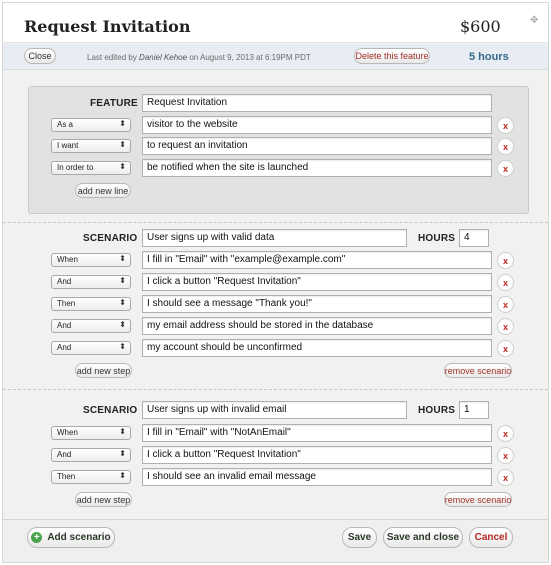 The width and height of the screenshot is (551, 565). What do you see at coordinates (317, 146) in the screenshot?
I see `feature-line-input: to request an invitation` at bounding box center [317, 146].